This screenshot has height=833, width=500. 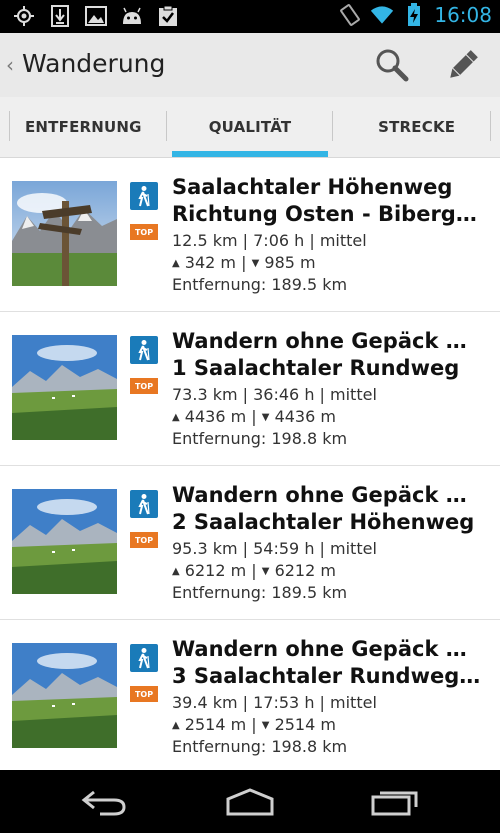 I want to click on tab-qualitaet: QUALITÄT, so click(x=250, y=127).